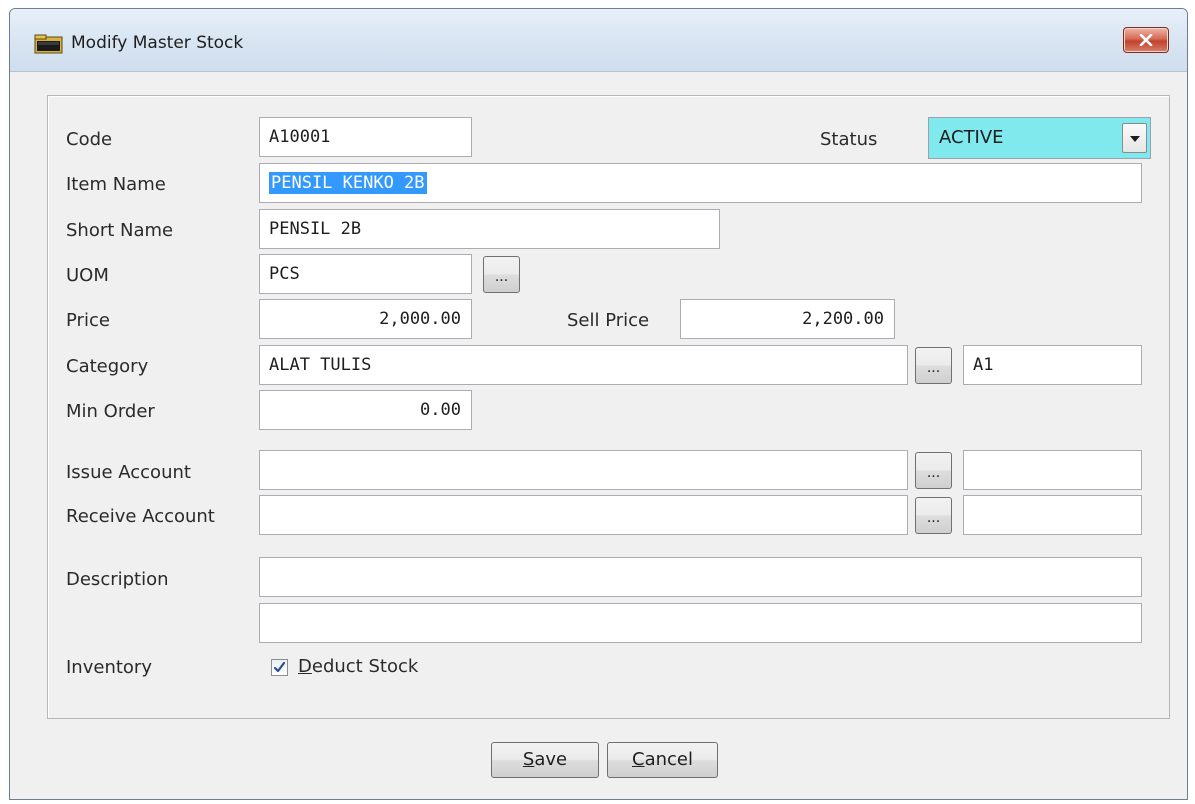 This screenshot has height=804, width=1195. What do you see at coordinates (88, 320) in the screenshot?
I see `price-label: Price` at bounding box center [88, 320].